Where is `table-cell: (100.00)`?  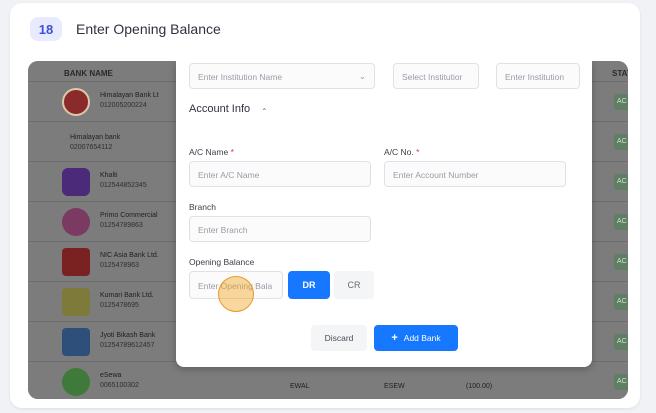 table-cell: (100.00) is located at coordinates (479, 386).